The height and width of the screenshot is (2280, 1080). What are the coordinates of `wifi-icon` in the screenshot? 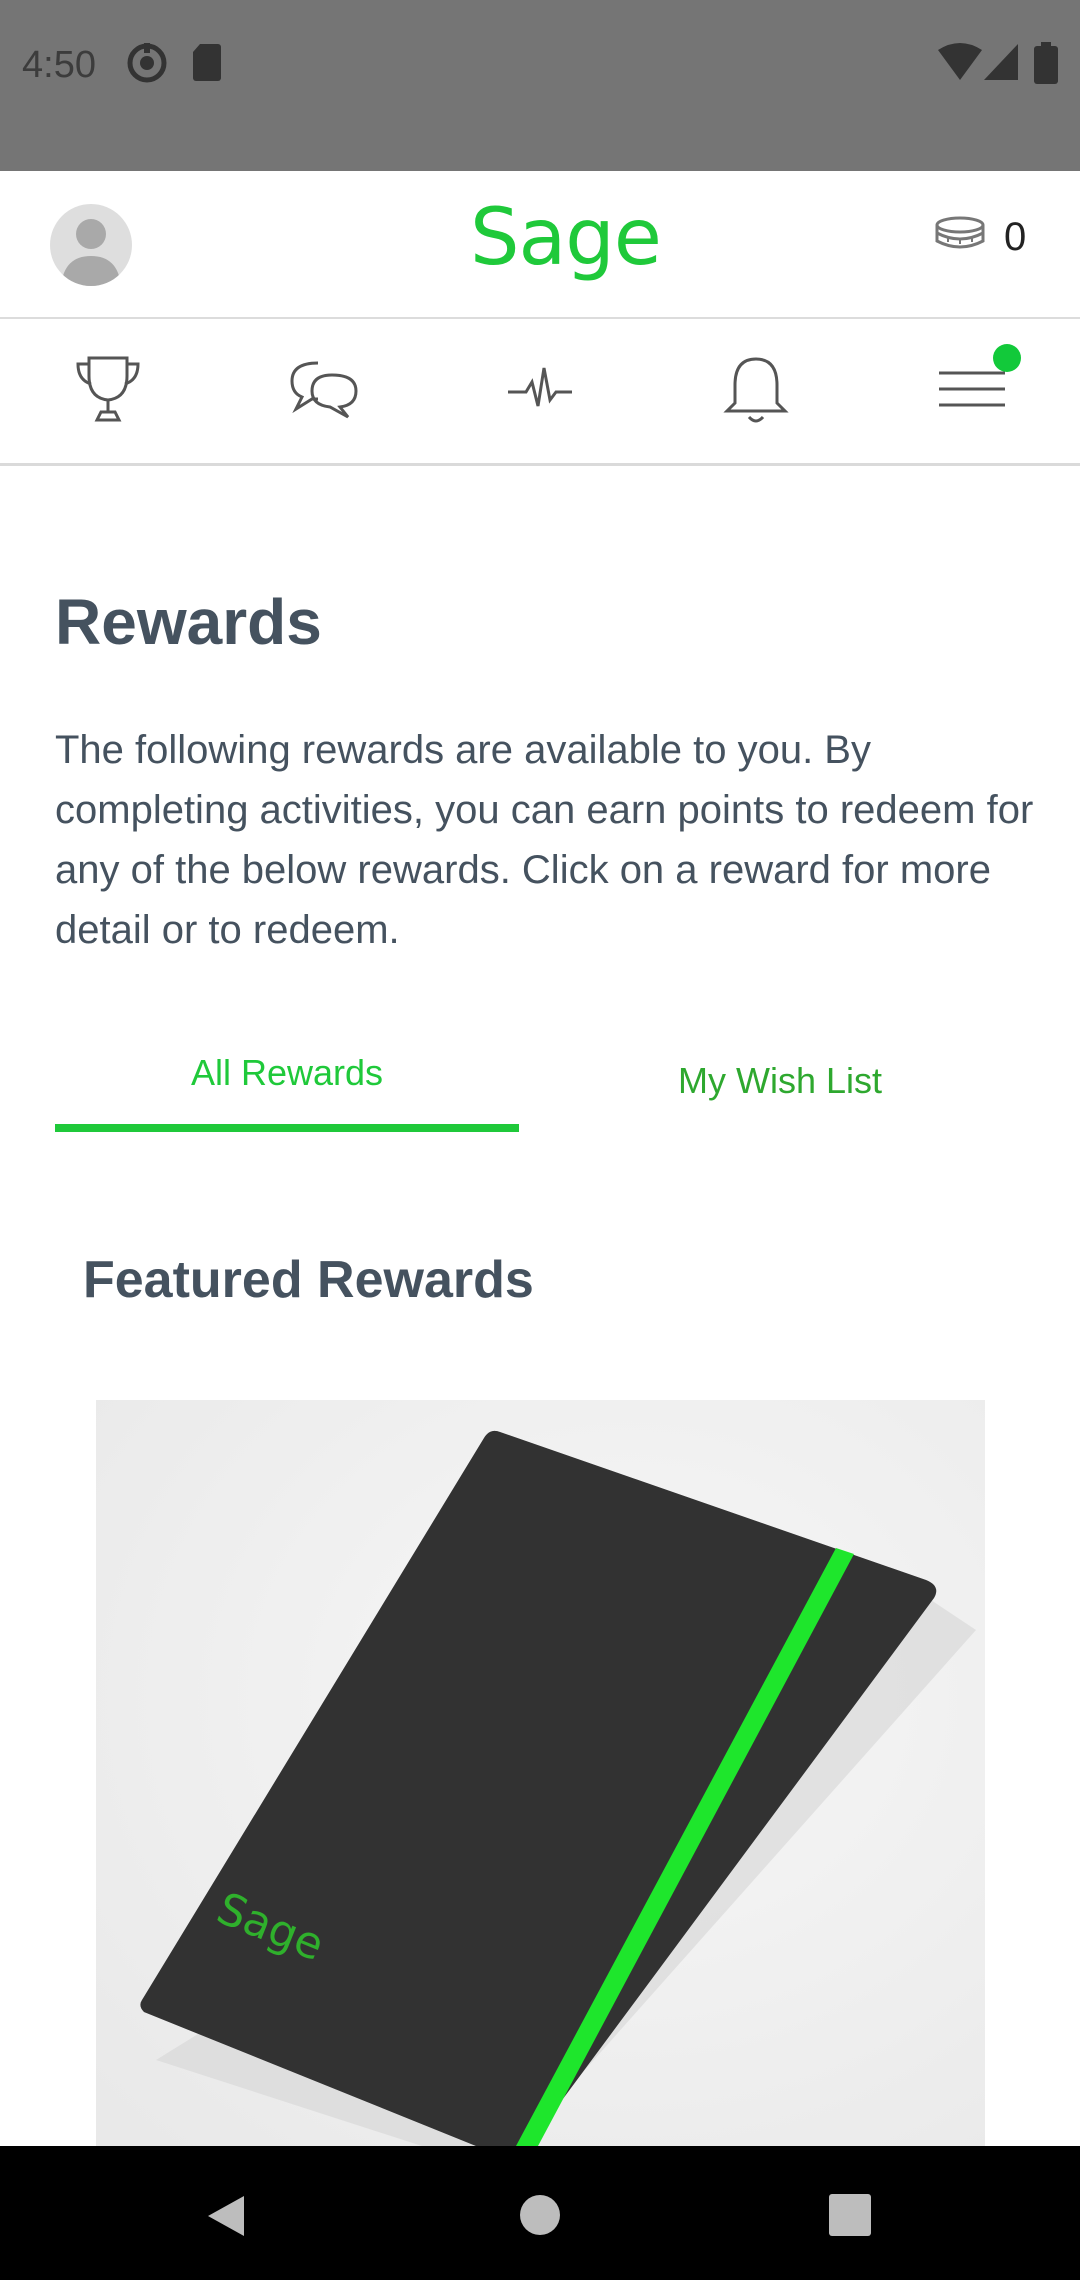 It's located at (960, 64).